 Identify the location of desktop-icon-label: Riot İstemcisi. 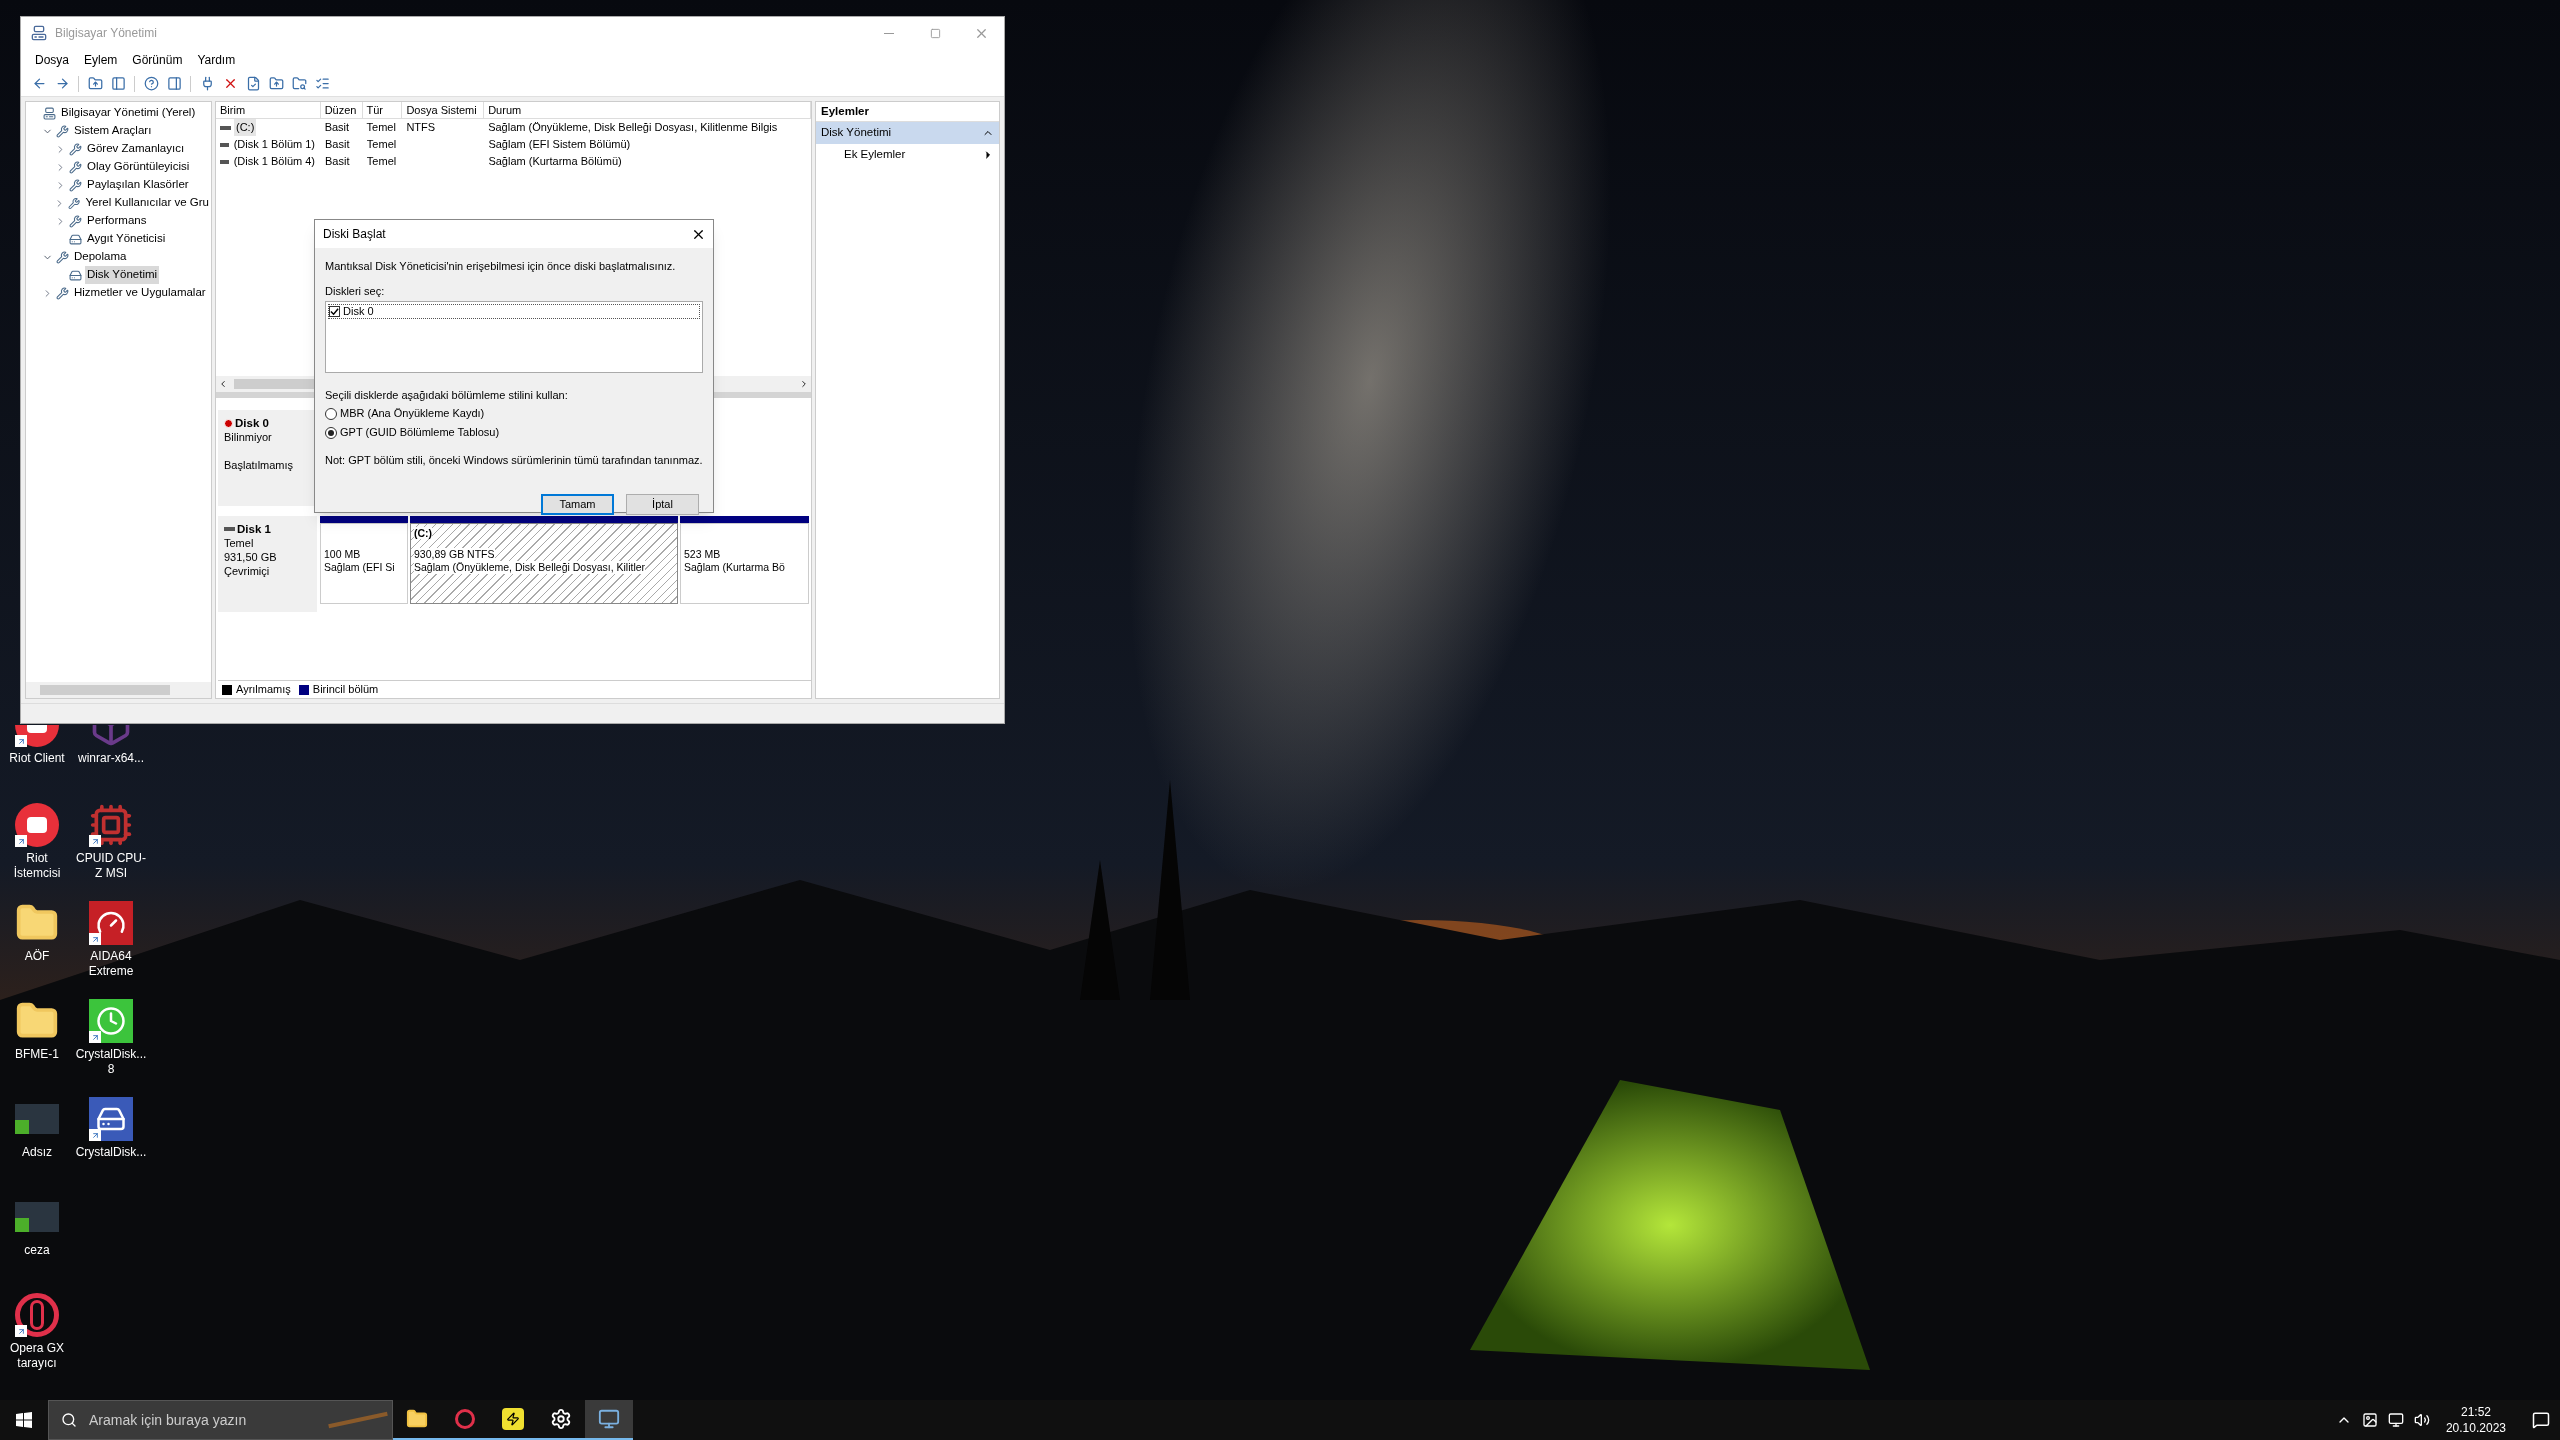
(37, 866).